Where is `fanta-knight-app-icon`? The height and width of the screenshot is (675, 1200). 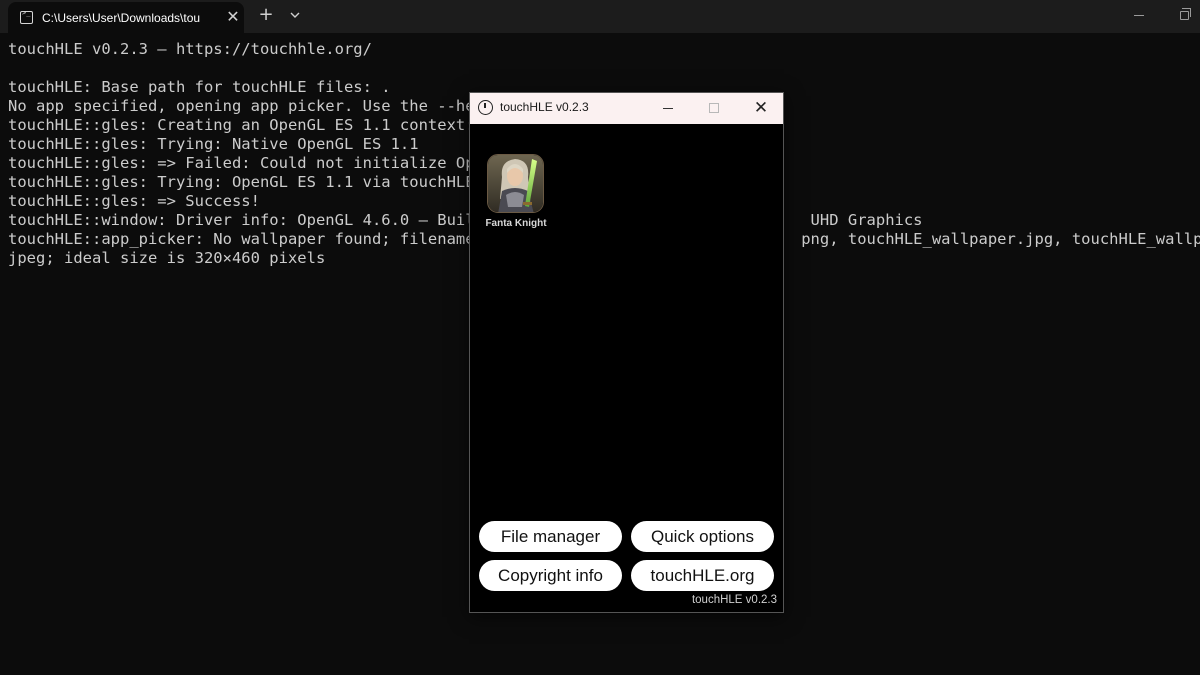
fanta-knight-app-icon is located at coordinates (515, 183).